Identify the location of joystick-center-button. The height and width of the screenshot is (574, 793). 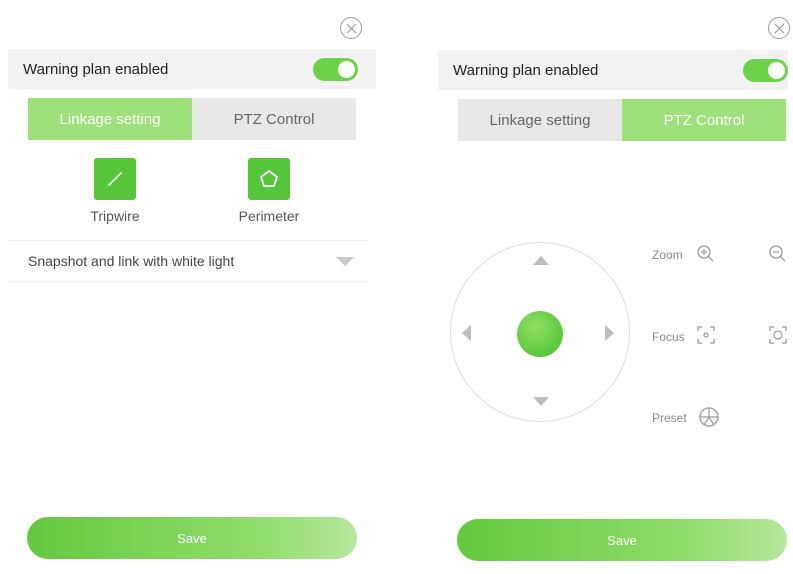
(540, 334).